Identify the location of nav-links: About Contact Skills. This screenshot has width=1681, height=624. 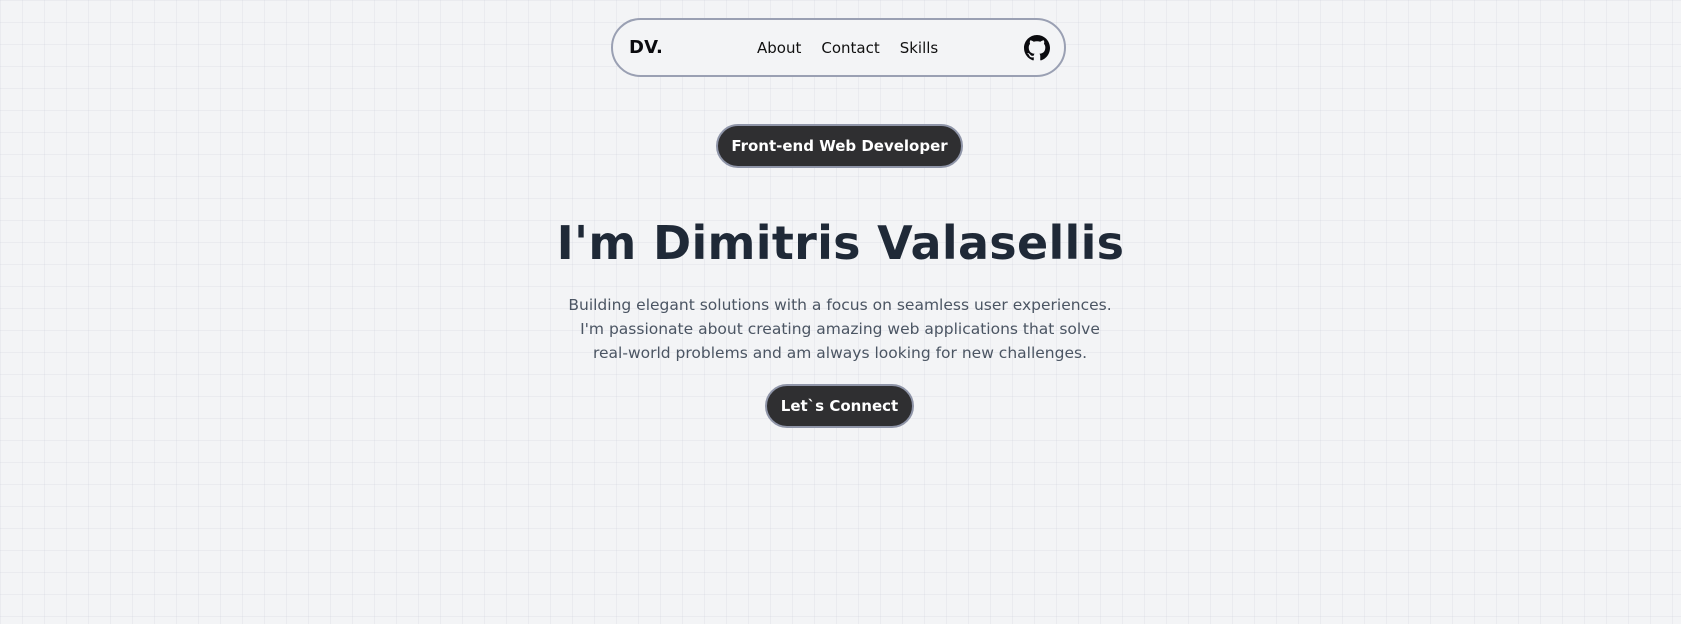
(847, 47).